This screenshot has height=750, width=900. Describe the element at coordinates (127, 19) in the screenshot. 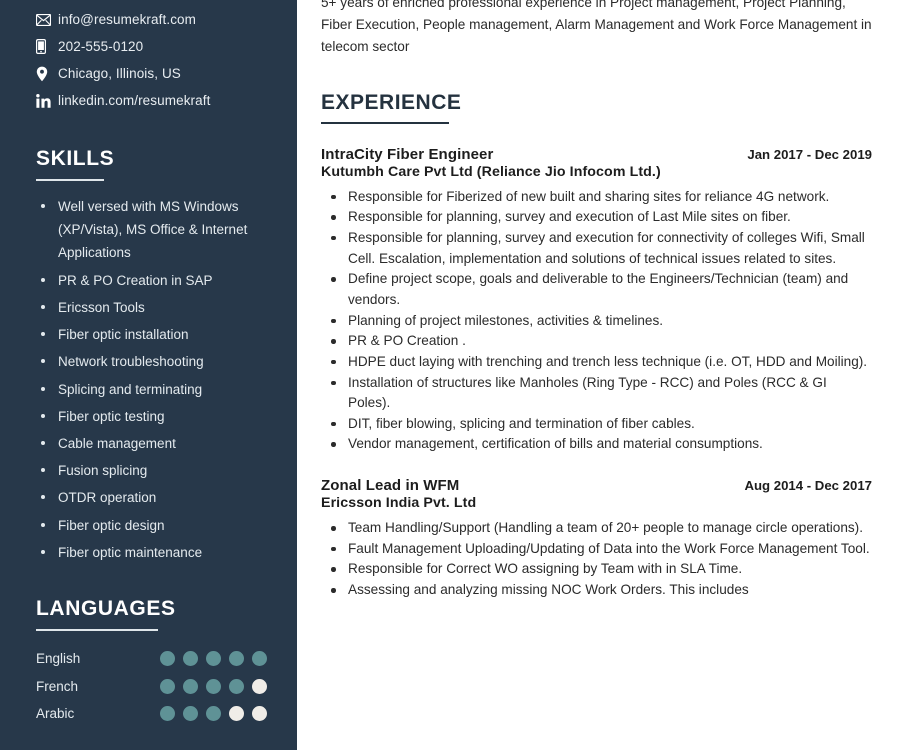

I see `contact-email-text: info@resumekraft.com` at that location.